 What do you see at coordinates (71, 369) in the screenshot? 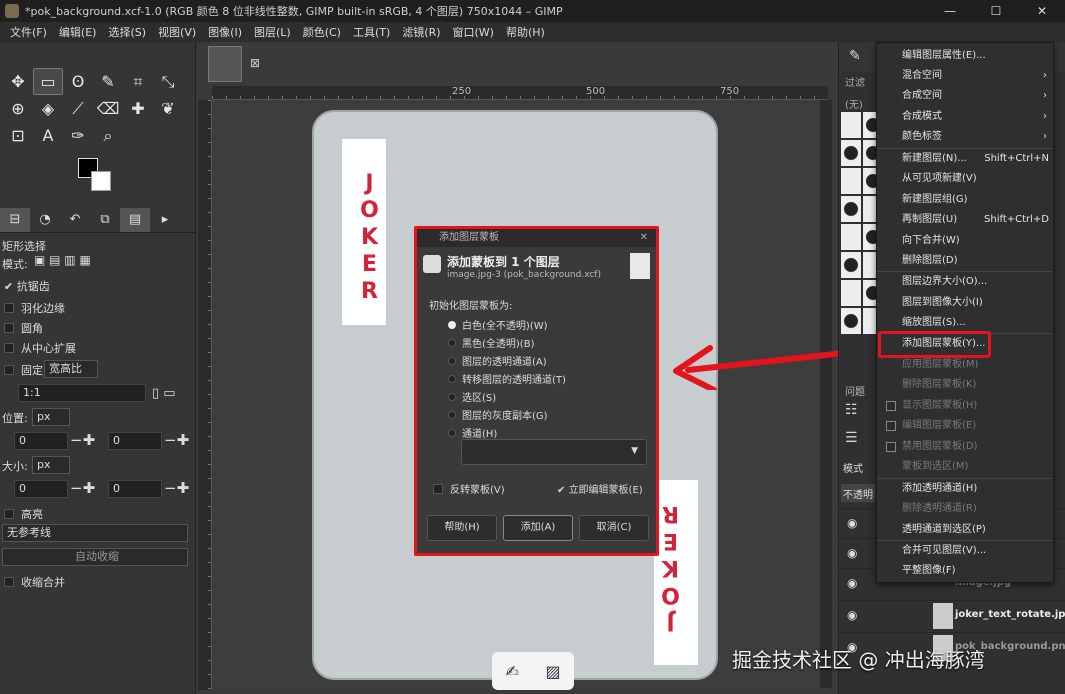
I see `fixed-combo: 宽高比` at bounding box center [71, 369].